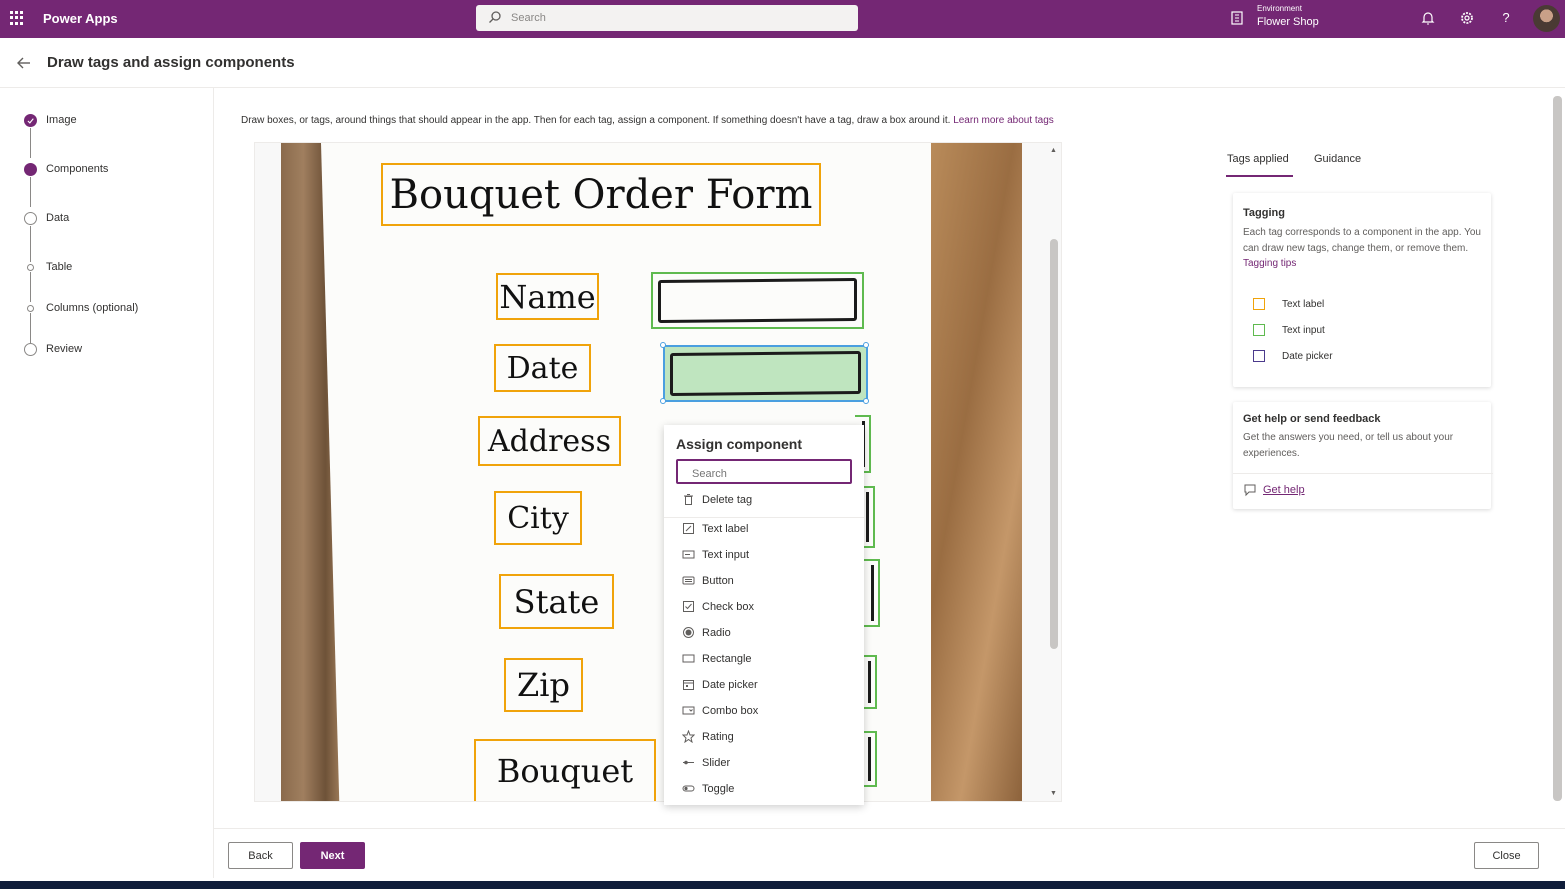 The width and height of the screenshot is (1565, 889). I want to click on step-columns: Columns (optional), so click(119, 309).